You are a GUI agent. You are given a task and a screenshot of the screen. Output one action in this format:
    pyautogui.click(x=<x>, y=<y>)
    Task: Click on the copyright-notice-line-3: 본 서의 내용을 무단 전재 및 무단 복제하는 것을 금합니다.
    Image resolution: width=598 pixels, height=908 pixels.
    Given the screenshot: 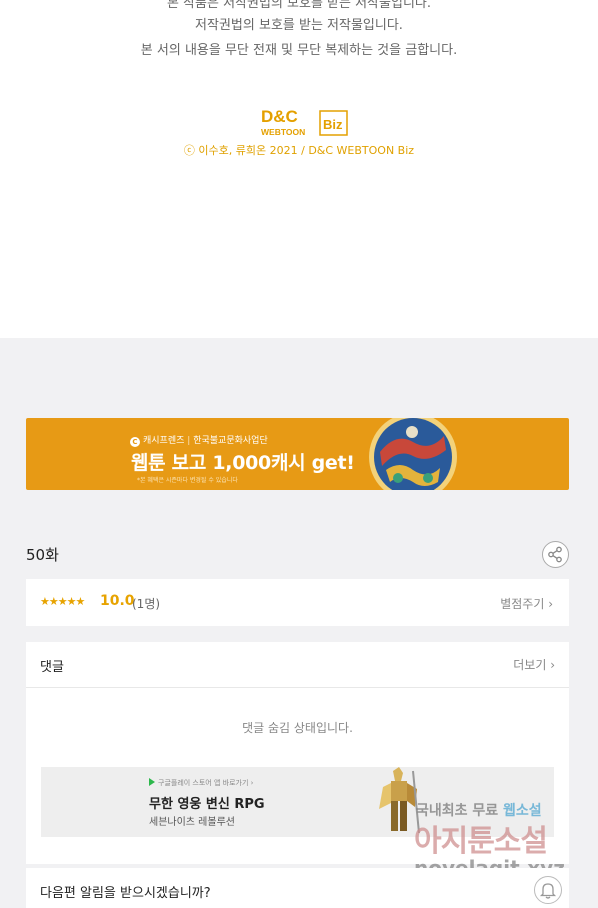 What is the action you would take?
    pyautogui.click(x=299, y=50)
    